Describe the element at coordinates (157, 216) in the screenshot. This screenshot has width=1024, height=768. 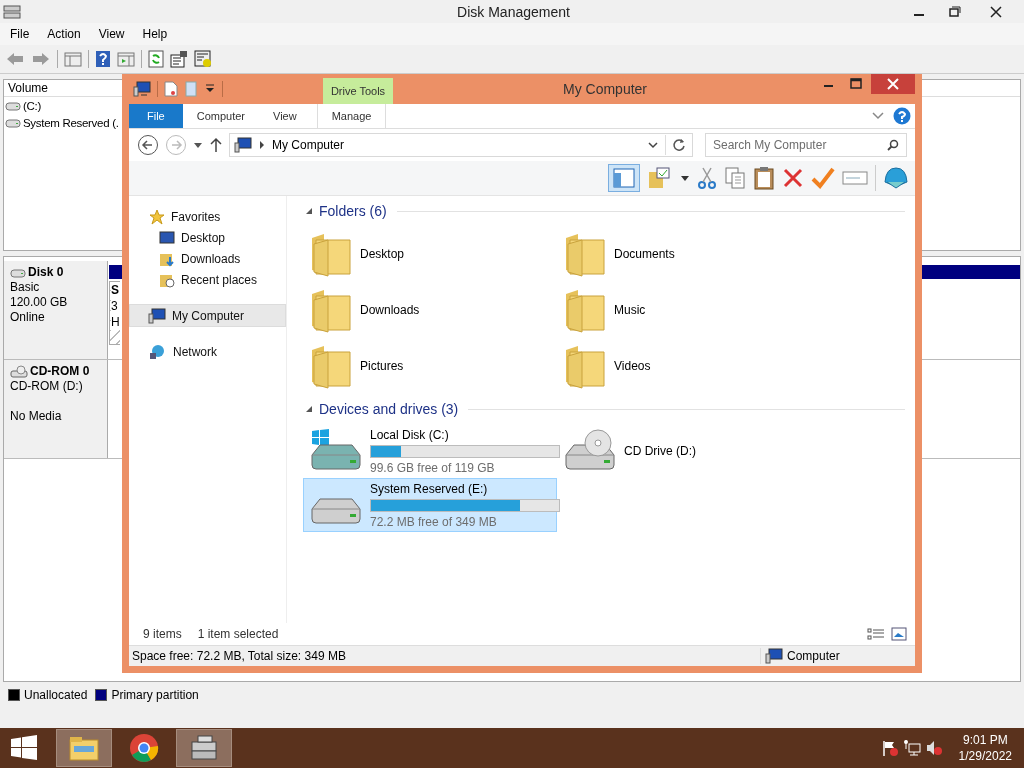
I see `star-icon` at that location.